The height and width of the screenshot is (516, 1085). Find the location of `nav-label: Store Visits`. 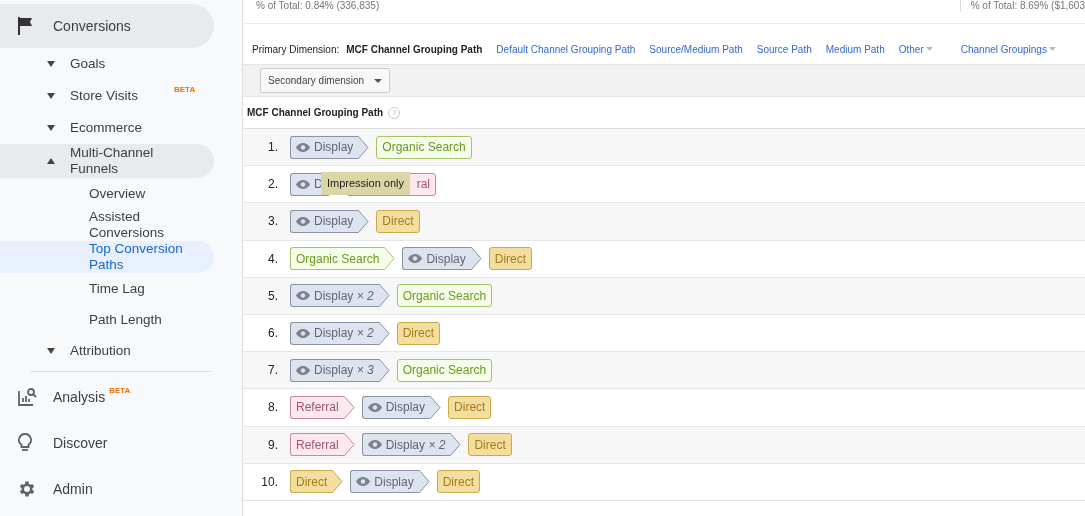

nav-label: Store Visits is located at coordinates (105, 96).